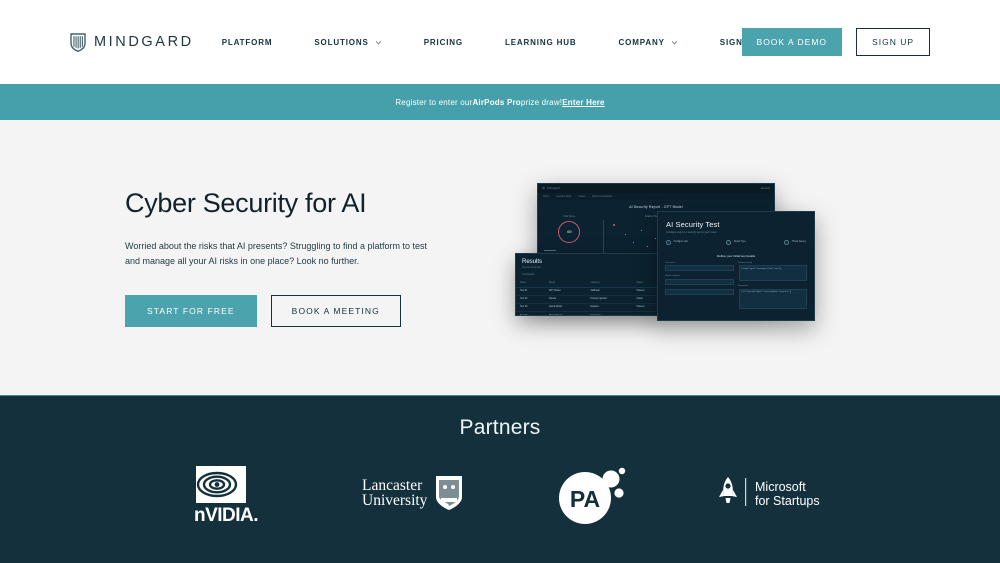 The height and width of the screenshot is (563, 1000). Describe the element at coordinates (341, 42) in the screenshot. I see `nav-item-solutions-label: SOLUTIONS` at that location.